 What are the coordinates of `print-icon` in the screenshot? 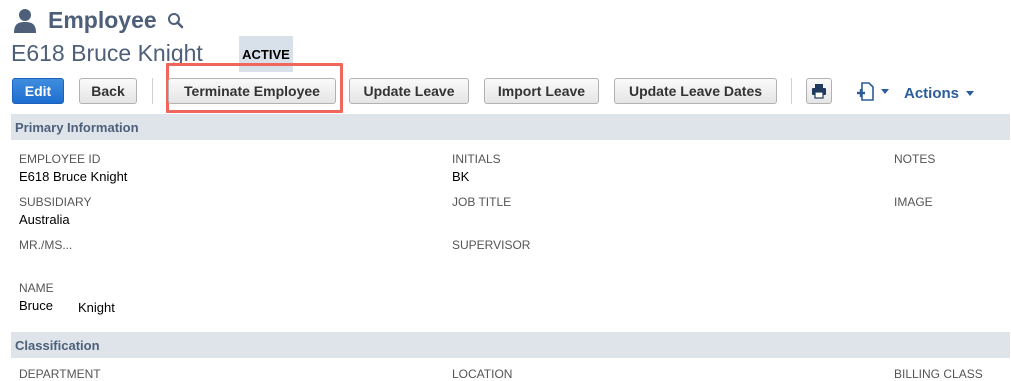 It's located at (819, 91).